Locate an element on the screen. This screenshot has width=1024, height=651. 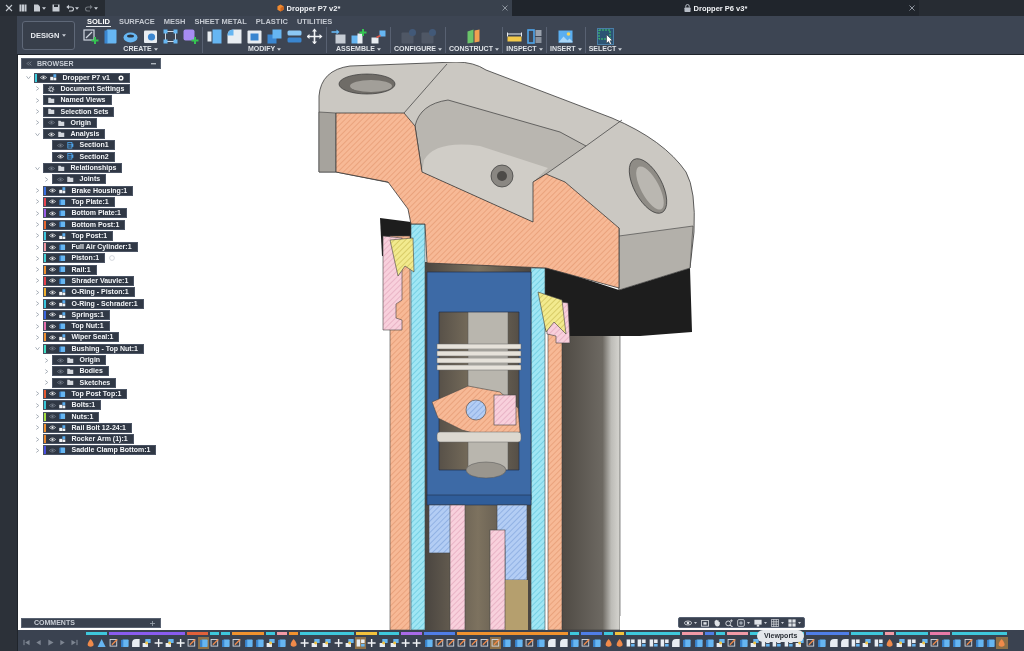
cursor-selection-icon is located at coordinates (605, 36).